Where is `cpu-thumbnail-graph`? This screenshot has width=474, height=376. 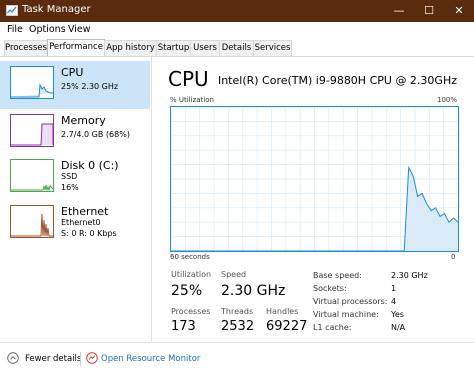
cpu-thumbnail-graph is located at coordinates (32, 82).